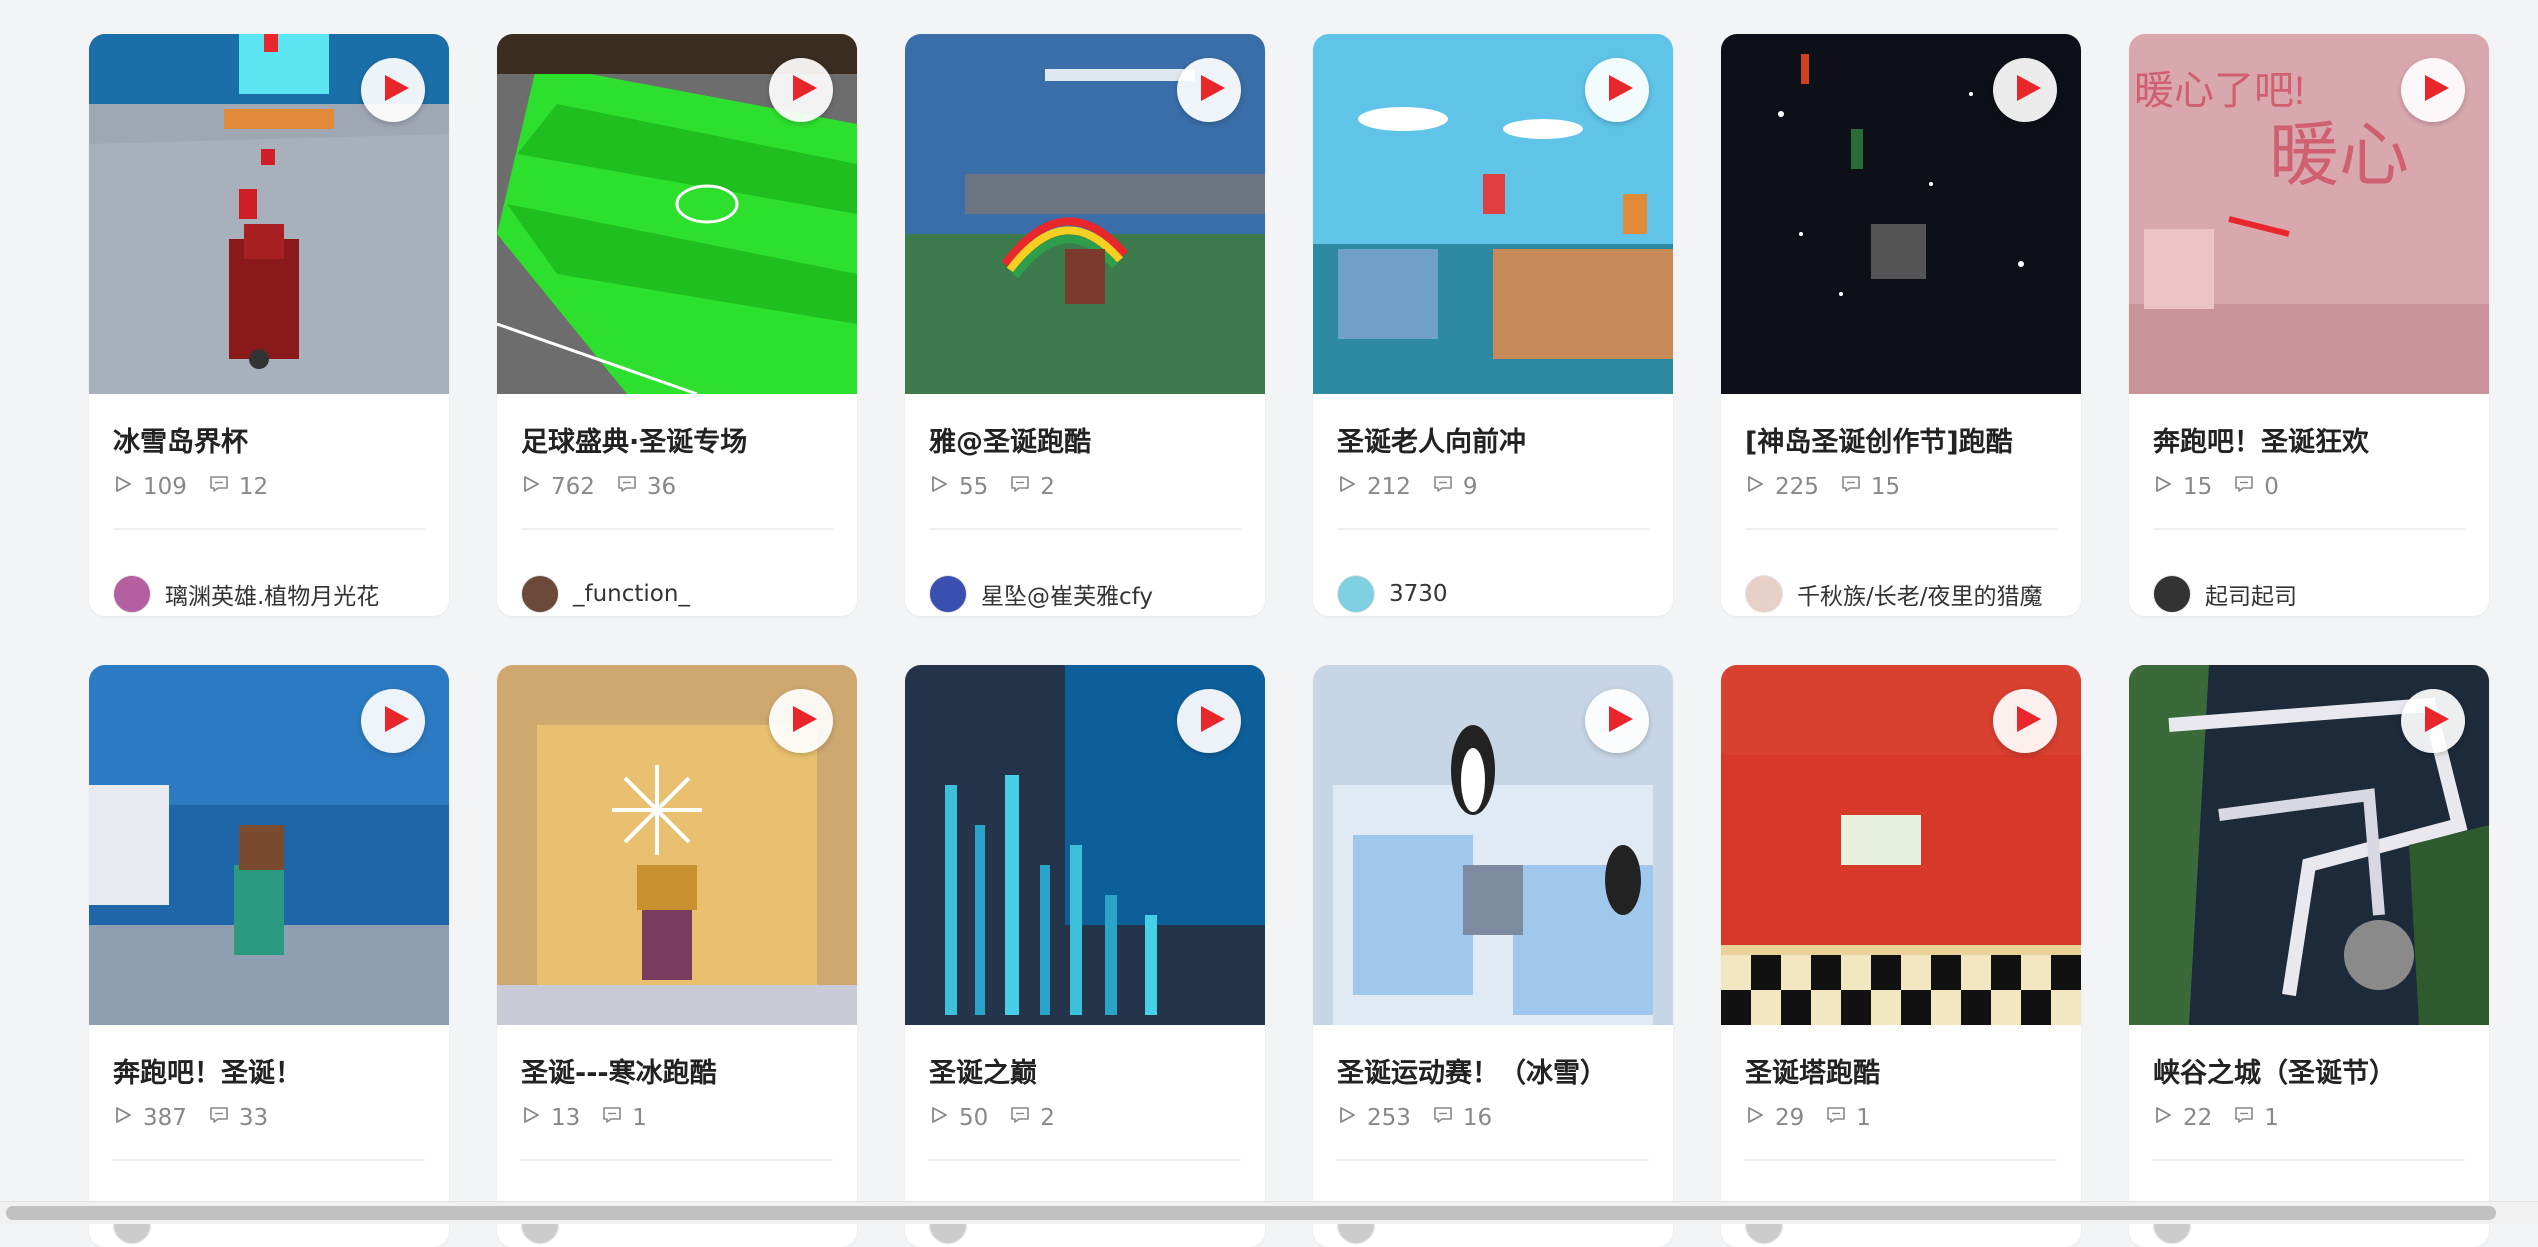  Describe the element at coordinates (272, 594) in the screenshot. I see `author-name: 璃渊英雄.植物月光花` at that location.